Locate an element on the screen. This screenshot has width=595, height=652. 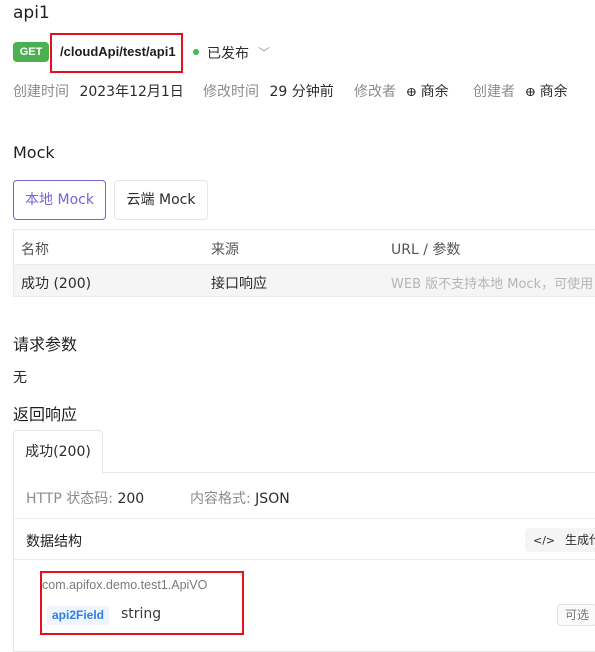
modified-value: 29 分钟前 is located at coordinates (301, 92).